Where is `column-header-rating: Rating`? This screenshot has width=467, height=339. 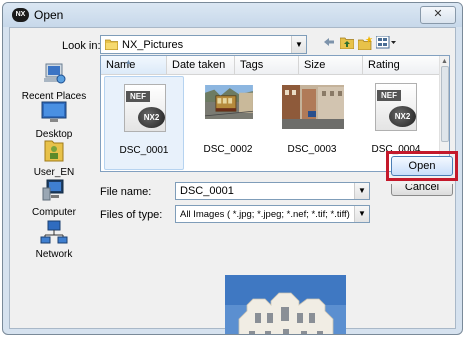
column-header-rating: Rating is located at coordinates (402, 65).